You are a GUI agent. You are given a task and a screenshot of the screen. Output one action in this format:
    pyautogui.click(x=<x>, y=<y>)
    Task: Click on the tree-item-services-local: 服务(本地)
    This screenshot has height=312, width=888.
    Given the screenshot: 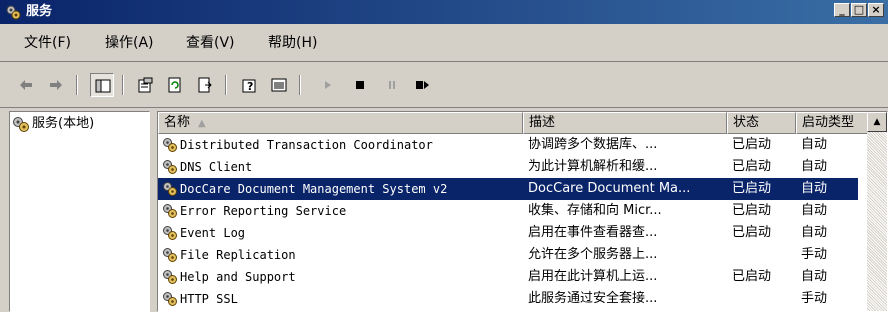 What is the action you would take?
    pyautogui.click(x=53, y=124)
    